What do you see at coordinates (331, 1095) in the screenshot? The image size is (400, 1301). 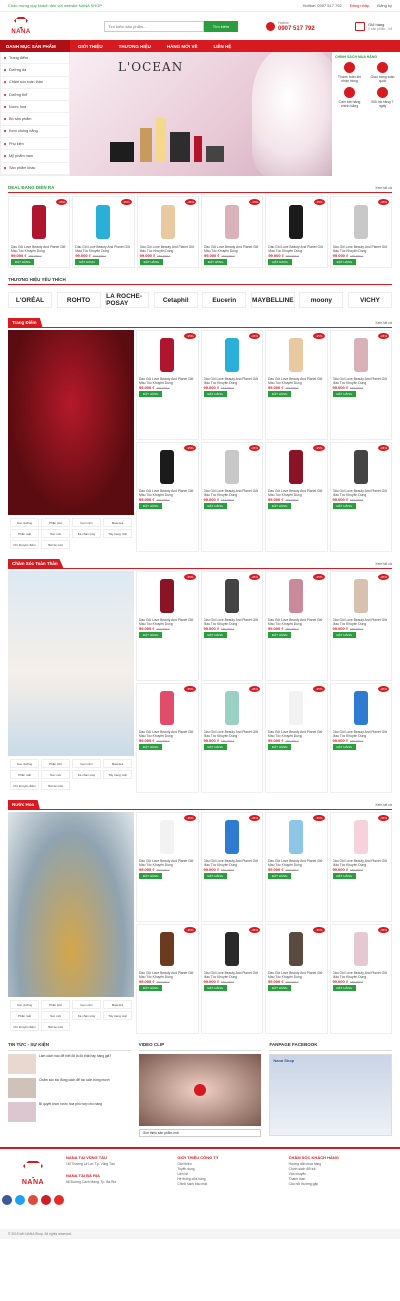 I see `facebook-embed: Nana Shop` at bounding box center [331, 1095].